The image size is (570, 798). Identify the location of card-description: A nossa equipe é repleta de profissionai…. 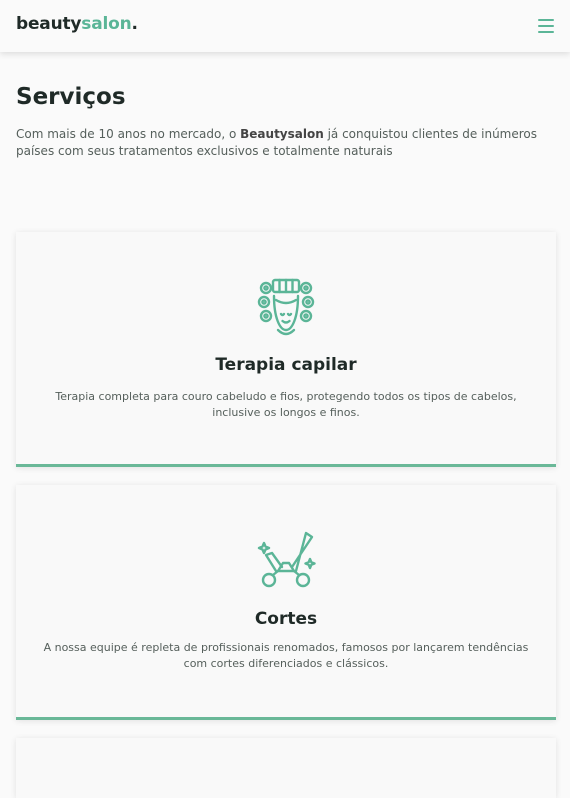
(286, 655).